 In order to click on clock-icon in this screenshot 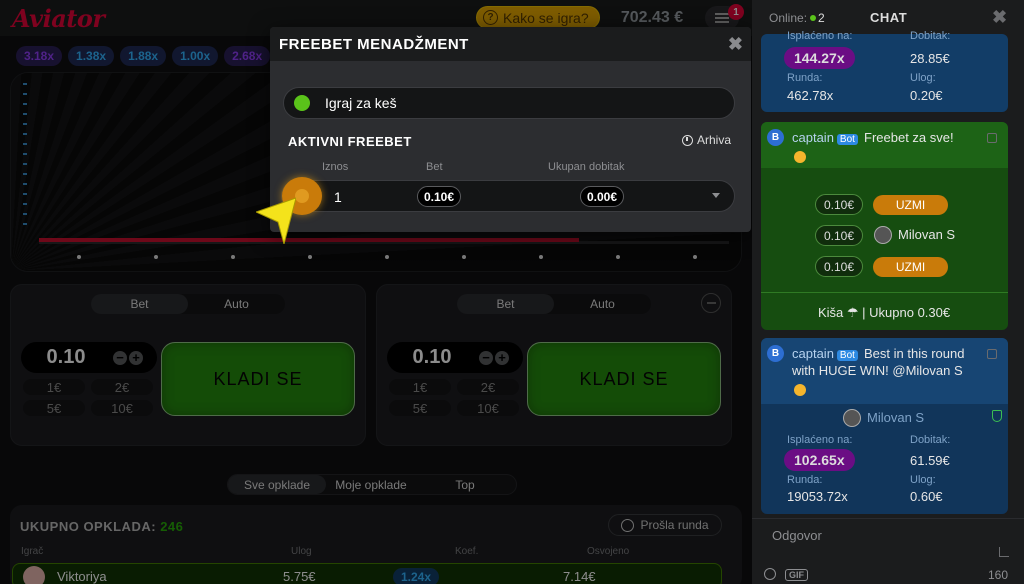, I will do `click(687, 140)`.